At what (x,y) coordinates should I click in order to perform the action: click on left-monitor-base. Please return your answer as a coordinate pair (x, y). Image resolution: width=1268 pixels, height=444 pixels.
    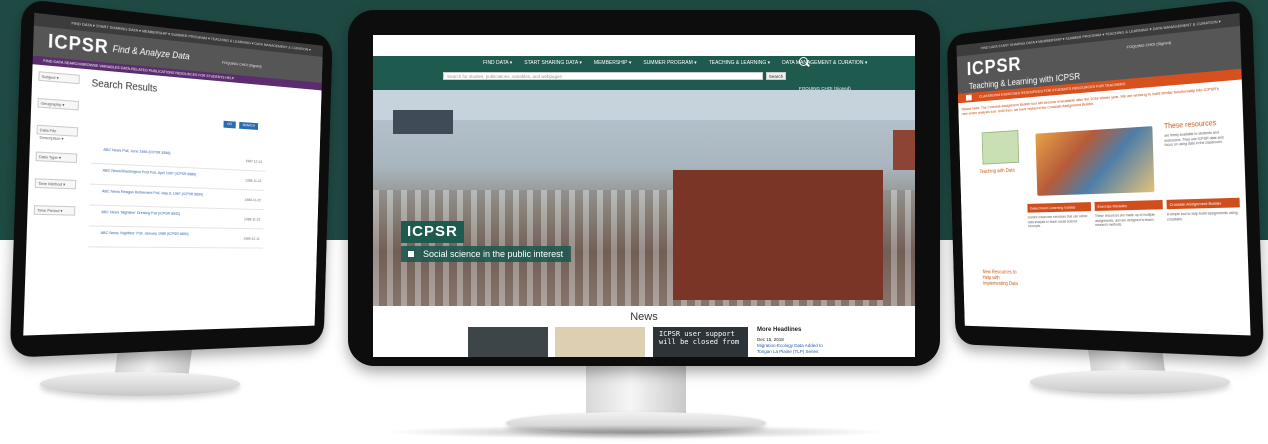
    Looking at the image, I should click on (140, 384).